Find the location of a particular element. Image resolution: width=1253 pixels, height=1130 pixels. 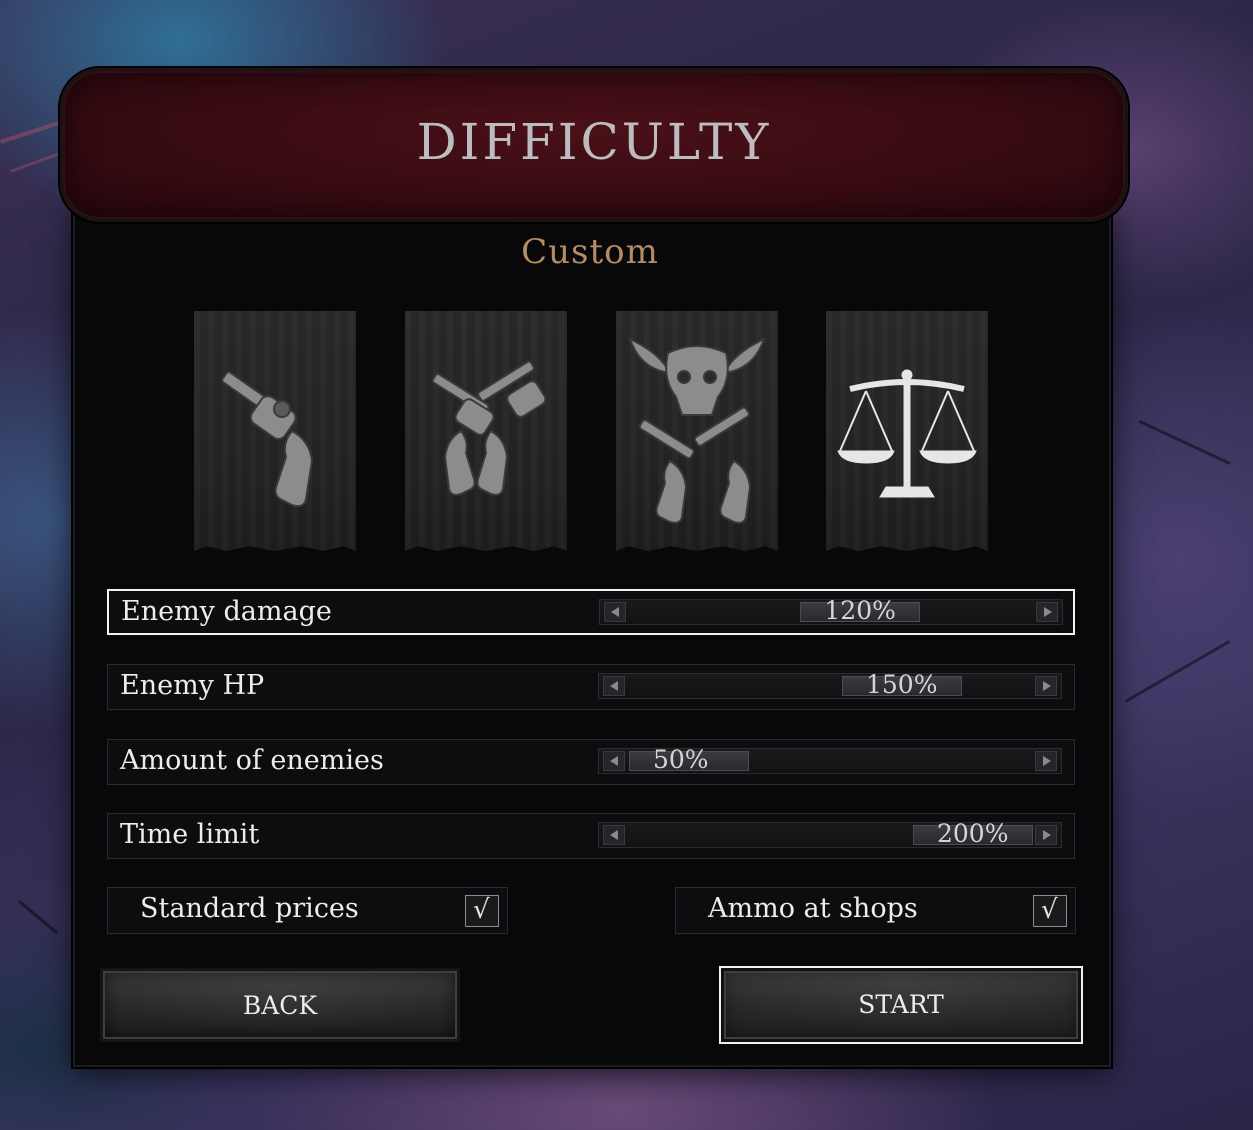

setting-row-amount-of-enemies: Amount of enemies 50% is located at coordinates (591, 762).